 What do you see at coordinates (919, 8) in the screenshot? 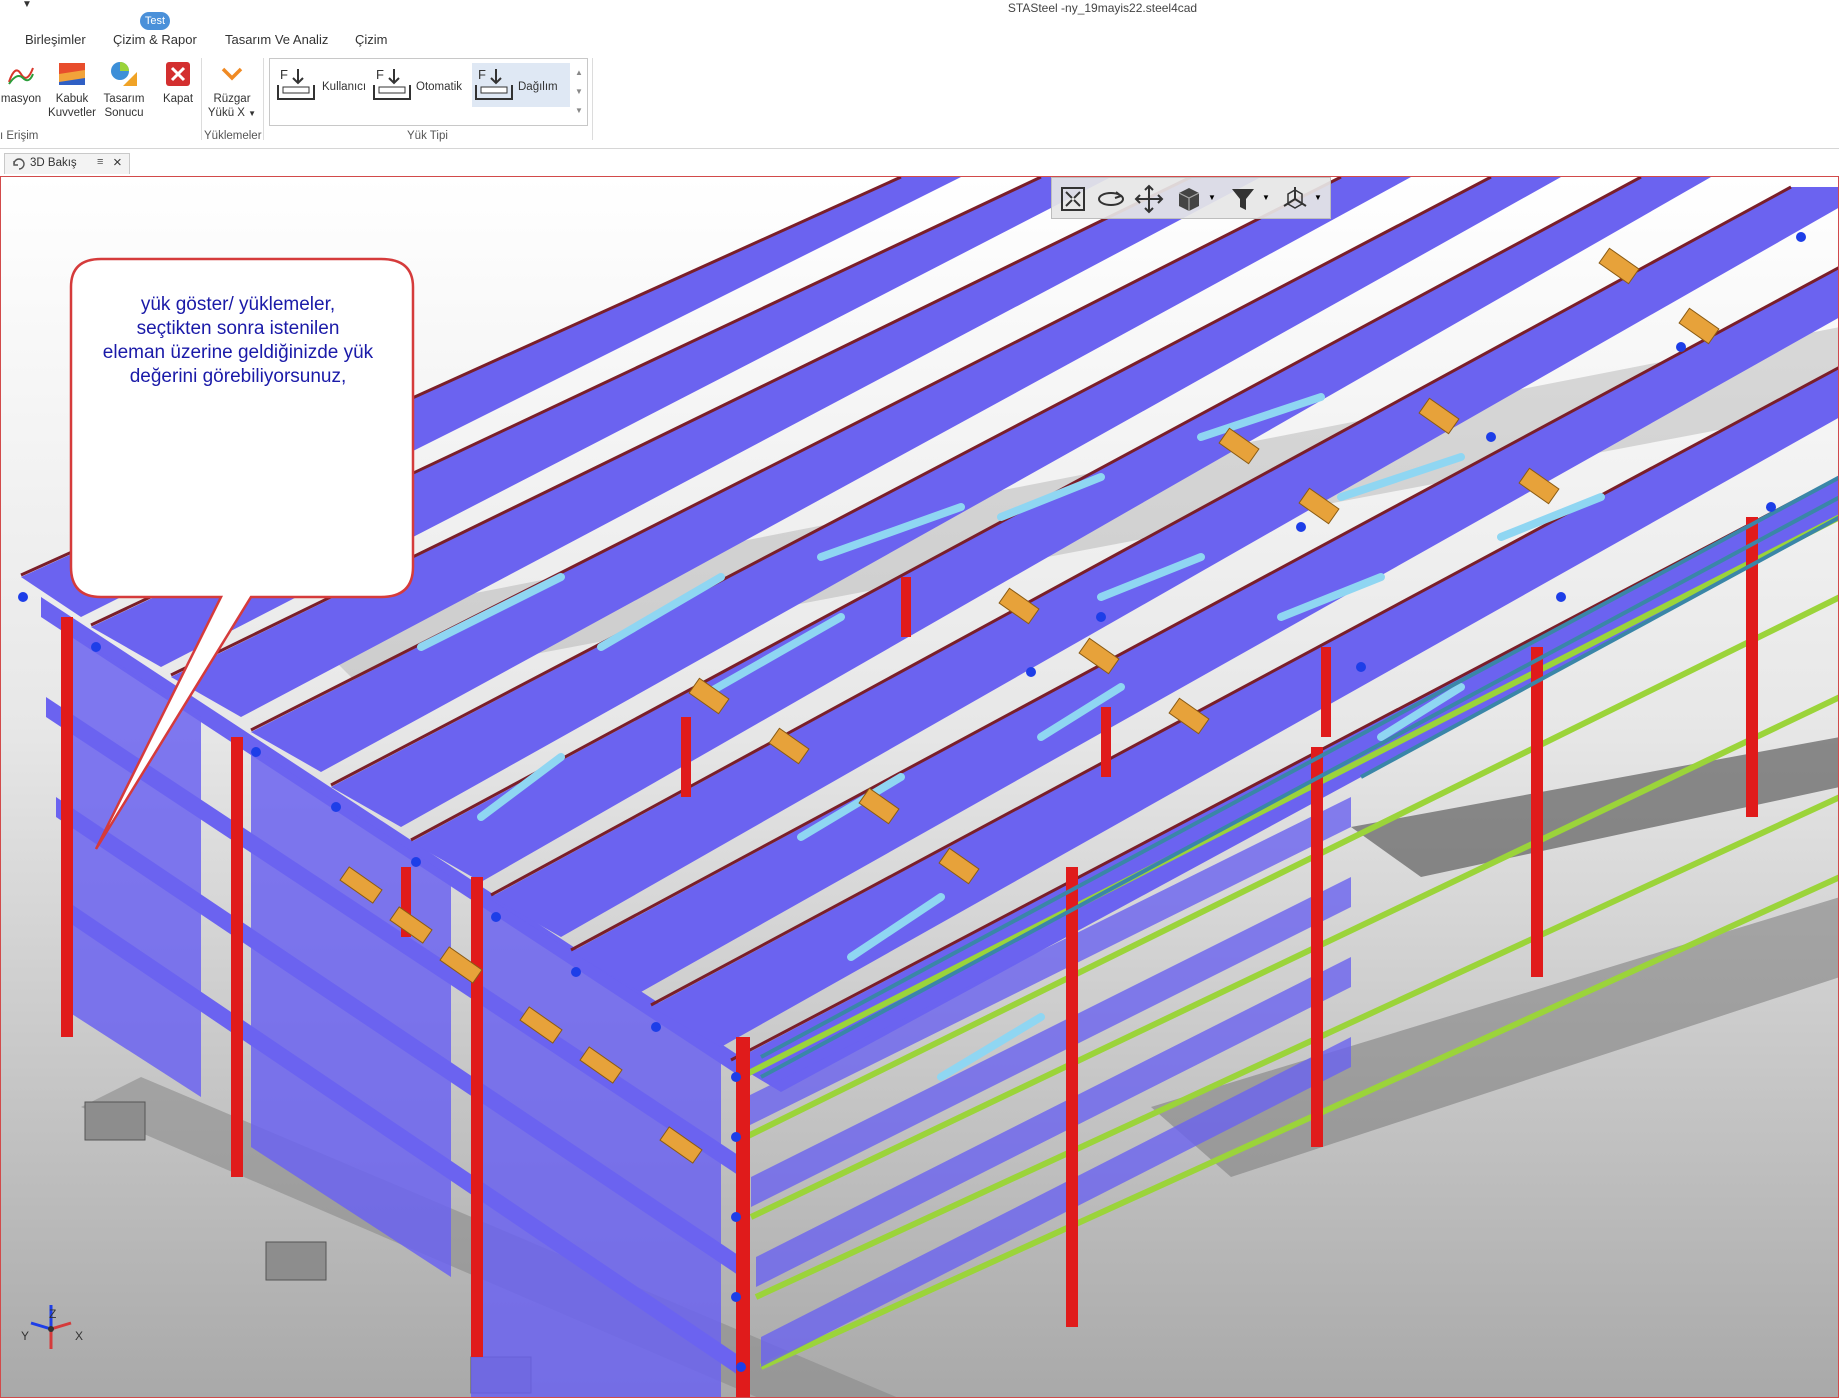
I see `title-bar: ▼ STASteel -ny_19mayis22.steel4cad` at bounding box center [919, 8].